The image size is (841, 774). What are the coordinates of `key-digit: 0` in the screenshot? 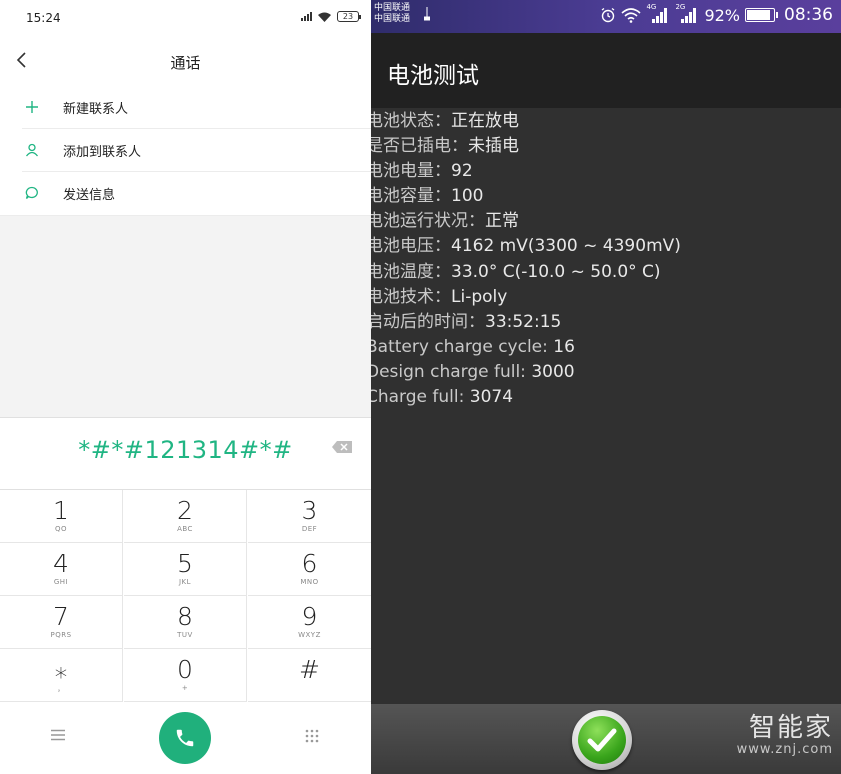 It's located at (185, 669).